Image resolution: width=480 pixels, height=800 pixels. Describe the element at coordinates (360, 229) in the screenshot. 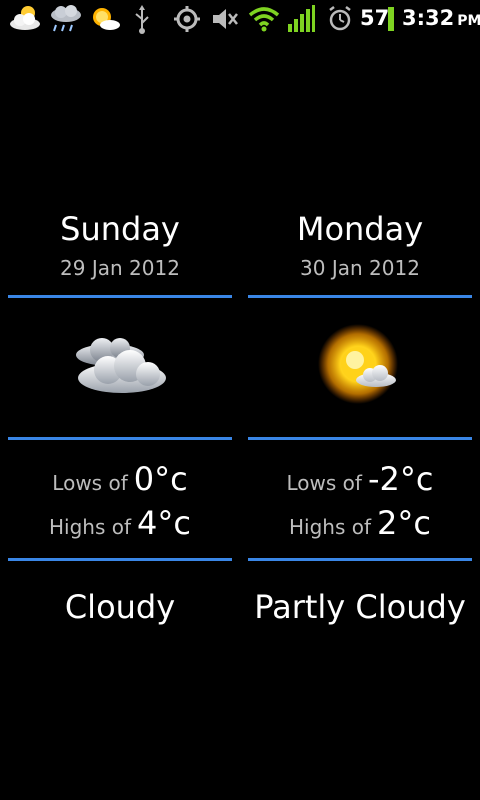

I see `day-name: Monday` at that location.